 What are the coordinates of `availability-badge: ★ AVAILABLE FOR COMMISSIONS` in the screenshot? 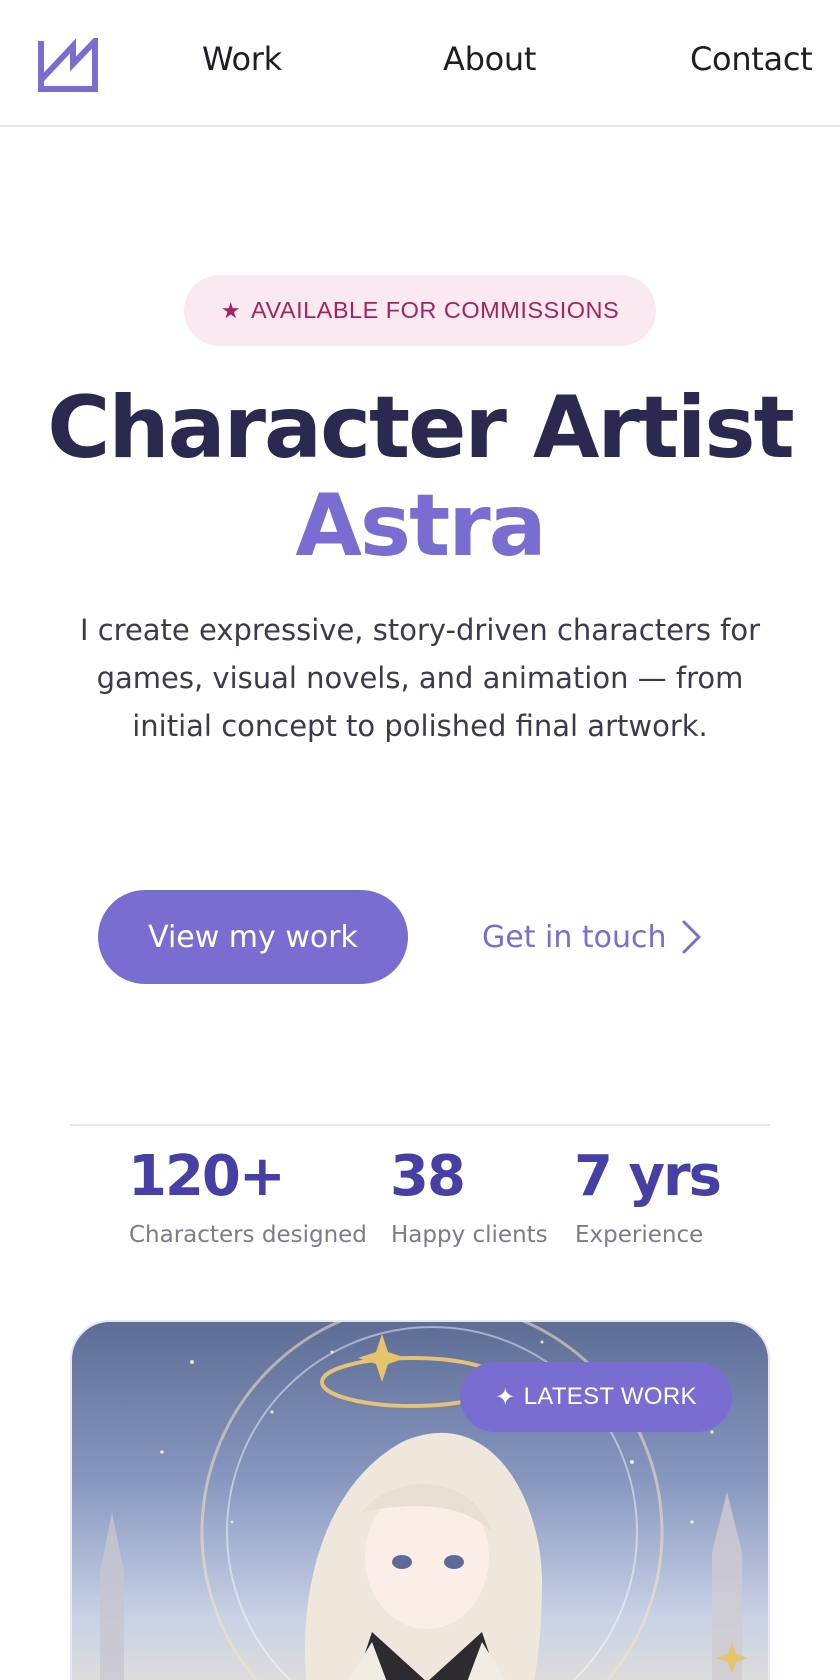 It's located at (420, 310).